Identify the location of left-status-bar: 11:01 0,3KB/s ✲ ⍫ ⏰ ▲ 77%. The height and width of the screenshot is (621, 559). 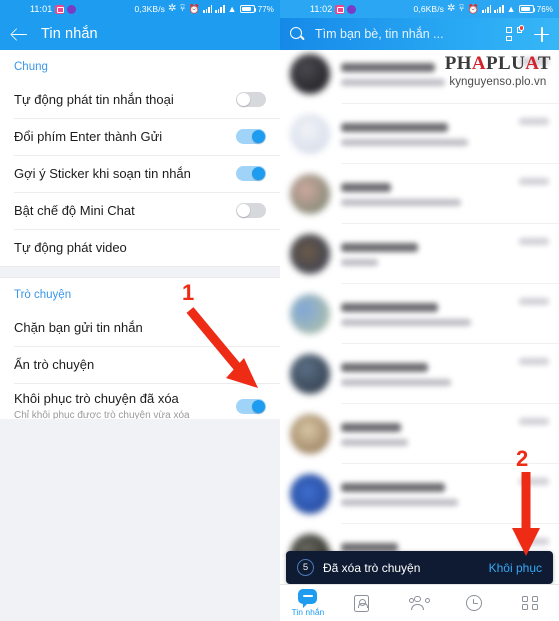
(140, 9).